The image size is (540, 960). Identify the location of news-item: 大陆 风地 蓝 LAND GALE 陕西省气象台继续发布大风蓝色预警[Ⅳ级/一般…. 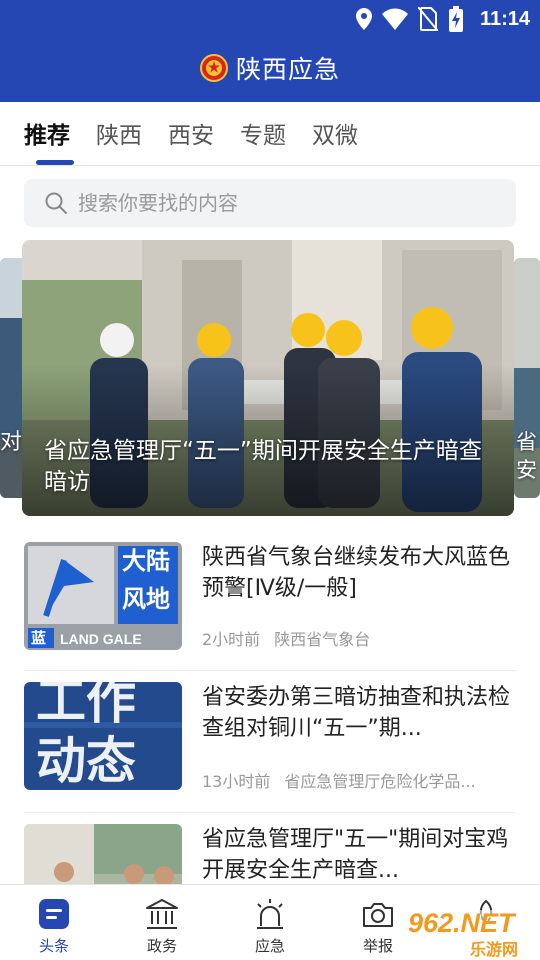
(270, 597).